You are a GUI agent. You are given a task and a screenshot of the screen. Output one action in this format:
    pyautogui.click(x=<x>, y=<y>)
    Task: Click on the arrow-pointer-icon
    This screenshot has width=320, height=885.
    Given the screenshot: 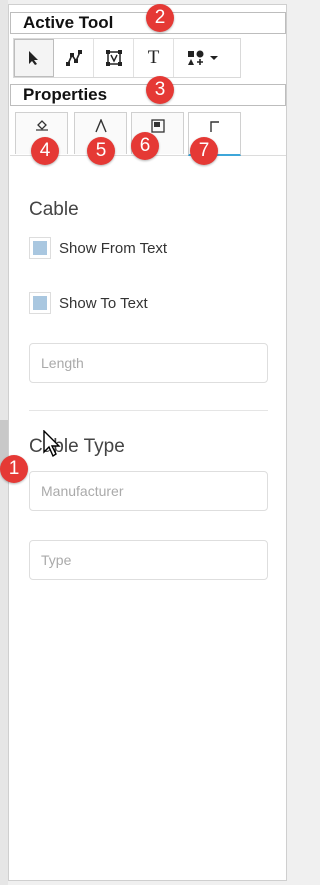 What is the action you would take?
    pyautogui.click(x=33, y=58)
    